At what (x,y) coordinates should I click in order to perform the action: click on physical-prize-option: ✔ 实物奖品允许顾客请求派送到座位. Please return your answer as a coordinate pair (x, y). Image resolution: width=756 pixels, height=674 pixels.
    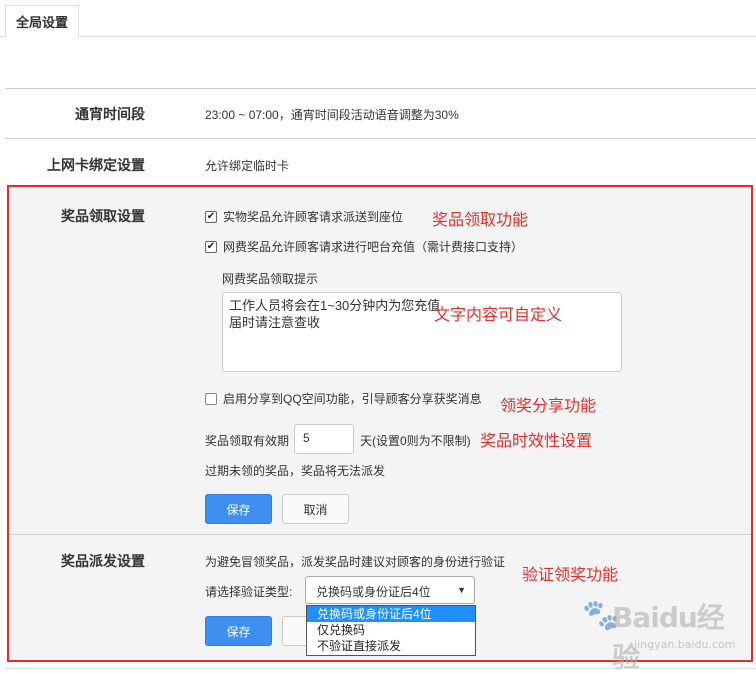
    Looking at the image, I should click on (304, 216).